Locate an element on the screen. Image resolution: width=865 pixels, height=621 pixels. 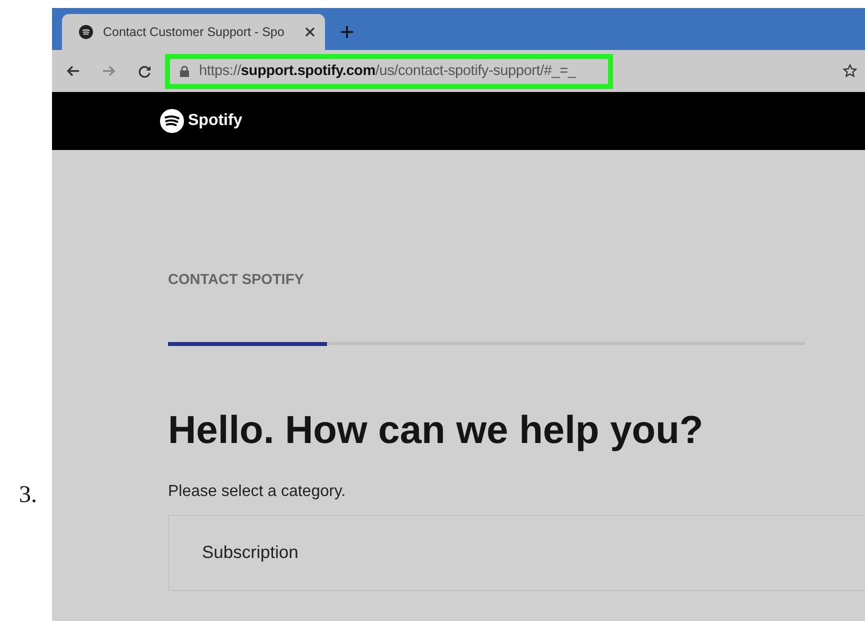
close-icon is located at coordinates (310, 32).